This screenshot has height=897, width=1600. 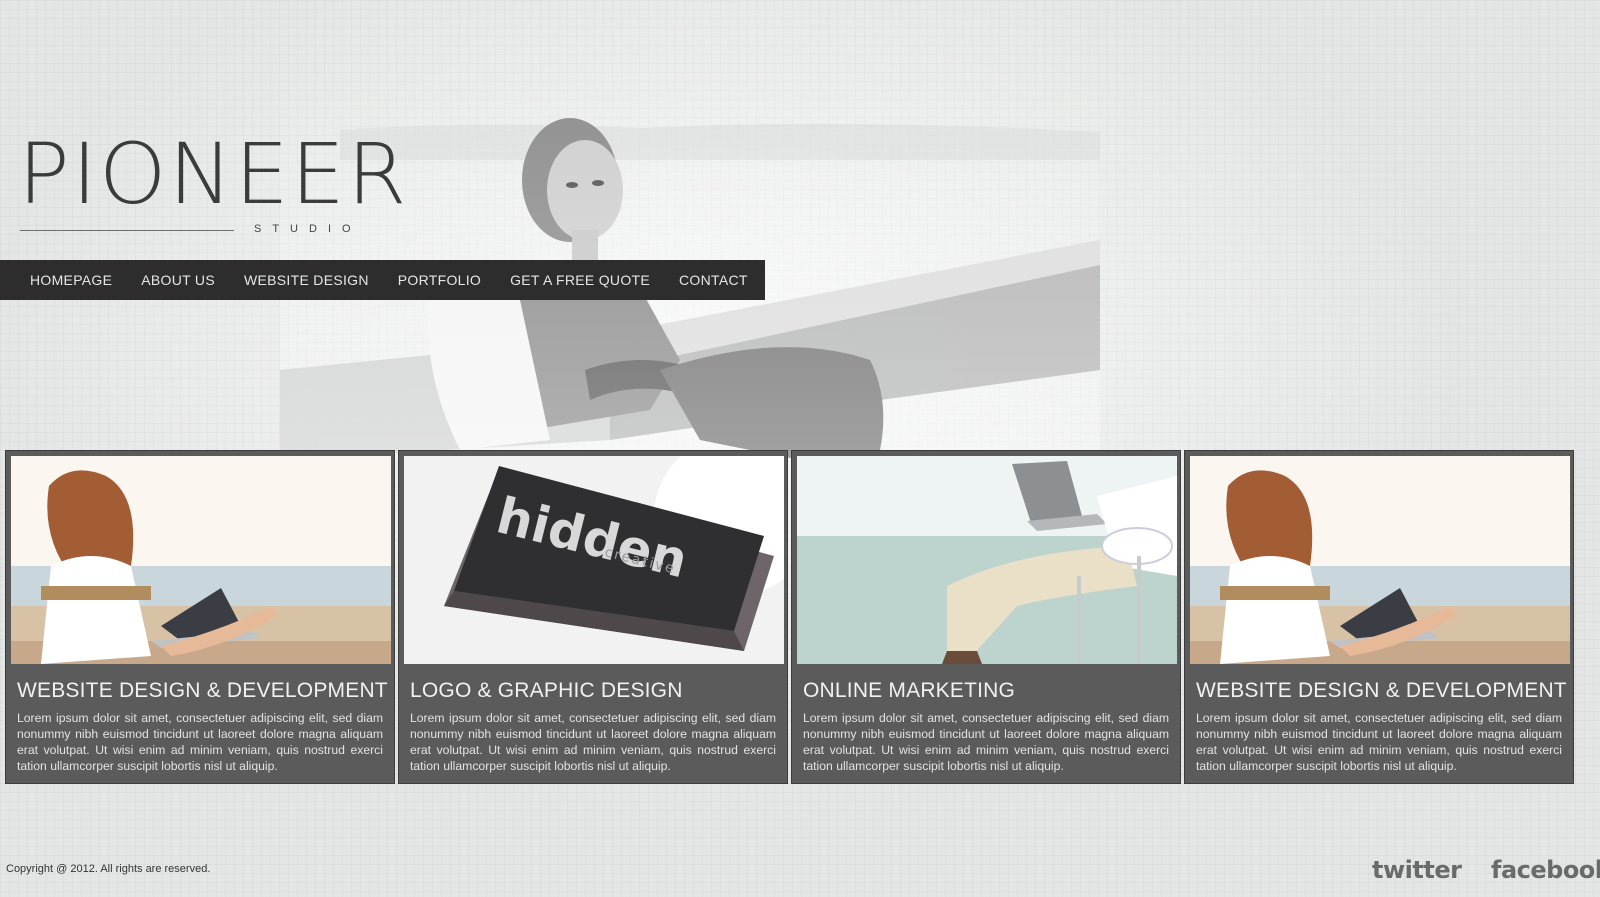 I want to click on site-logo: PIONEER STUDIO, so click(x=212, y=186).